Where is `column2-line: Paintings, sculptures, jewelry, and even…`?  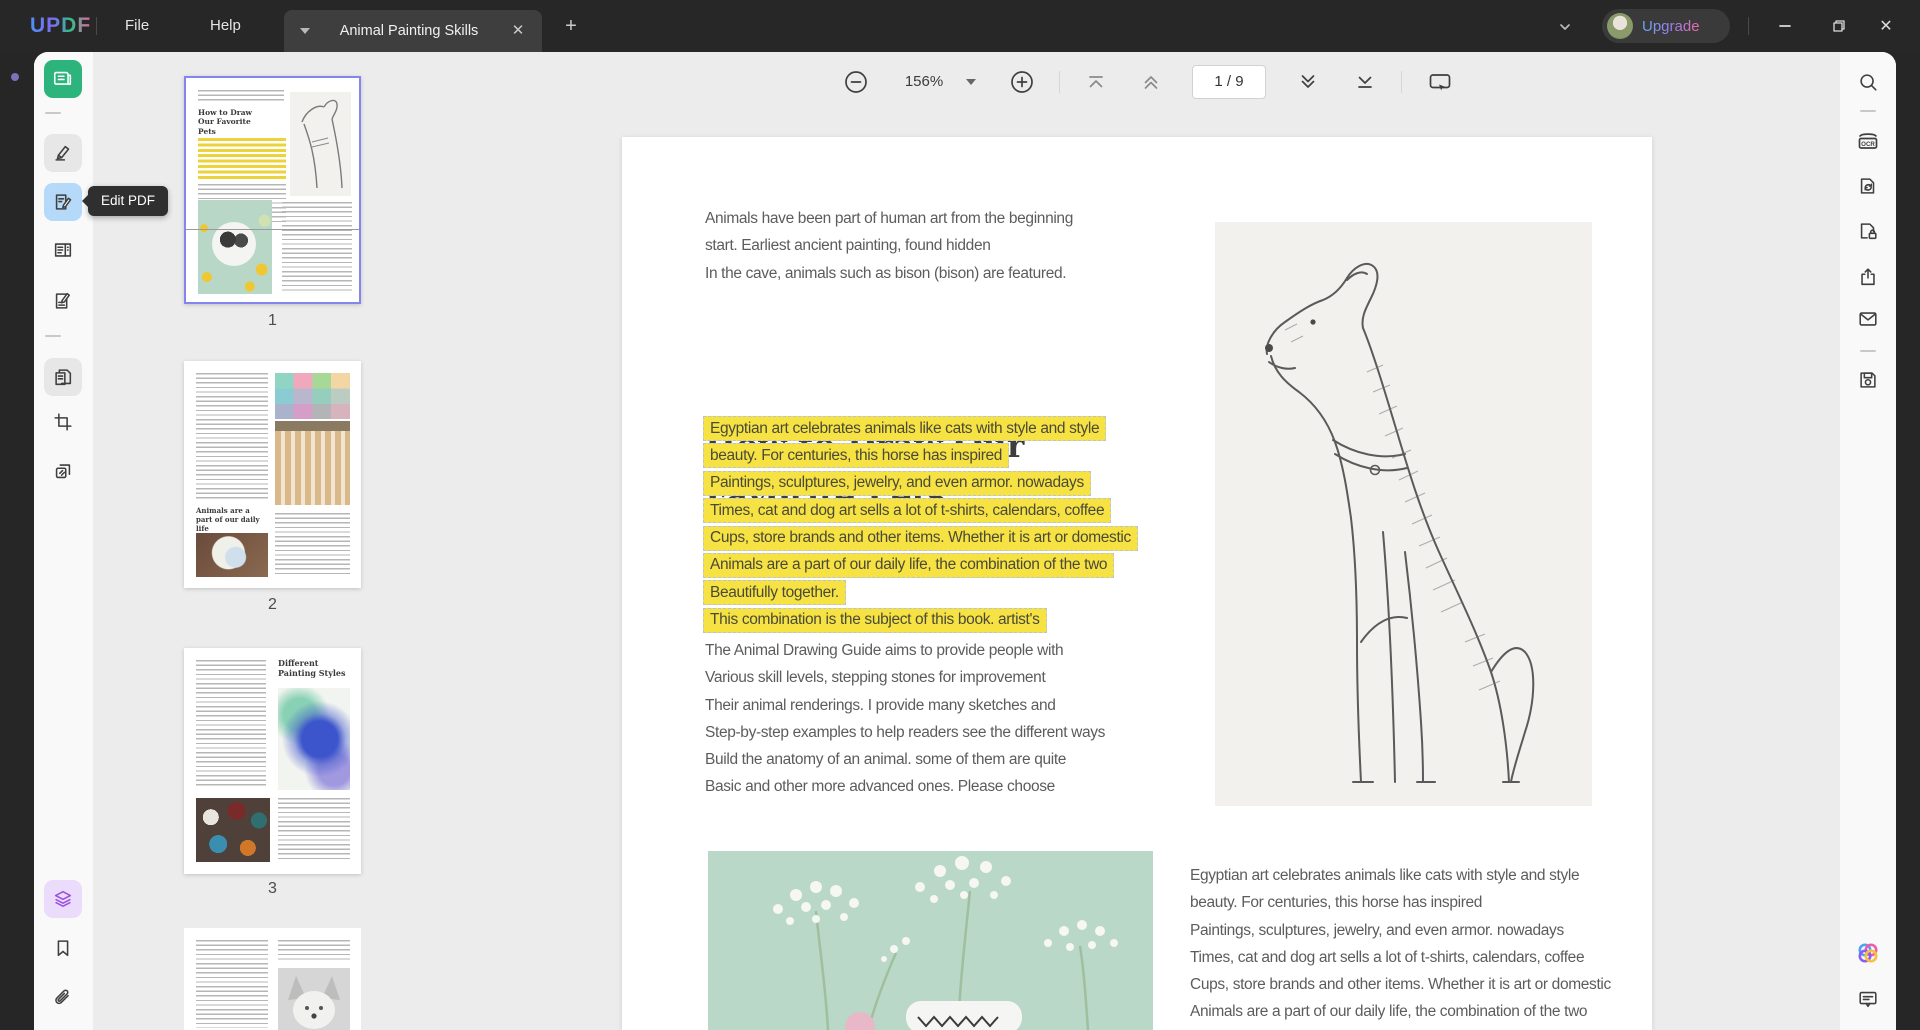 column2-line: Paintings, sculptures, jewelry, and even… is located at coordinates (1377, 930).